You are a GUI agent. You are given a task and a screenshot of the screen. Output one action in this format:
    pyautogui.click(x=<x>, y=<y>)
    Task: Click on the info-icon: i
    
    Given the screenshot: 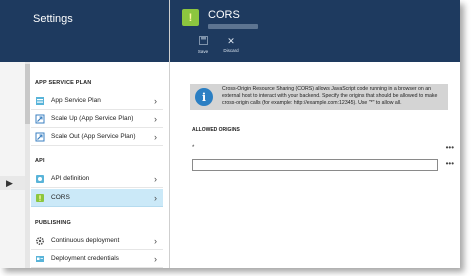 What is the action you would take?
    pyautogui.click(x=204, y=97)
    